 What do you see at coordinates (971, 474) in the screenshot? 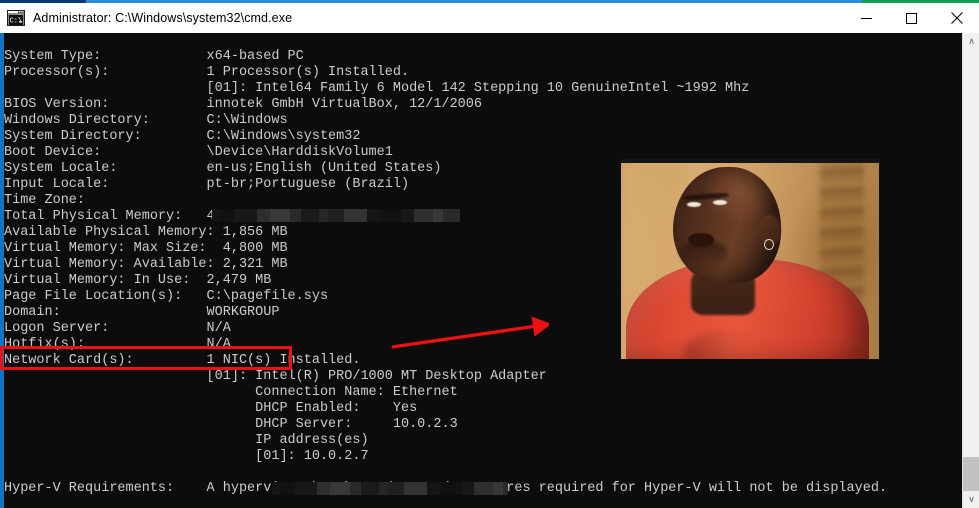
I see `scrollbar-thumb` at bounding box center [971, 474].